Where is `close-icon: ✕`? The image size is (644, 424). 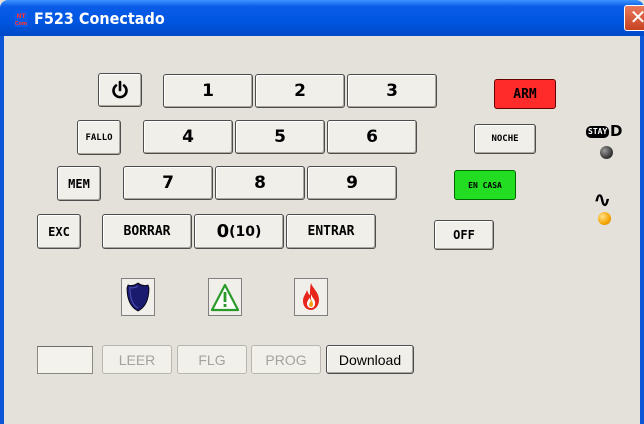 close-icon: ✕ is located at coordinates (636, 17).